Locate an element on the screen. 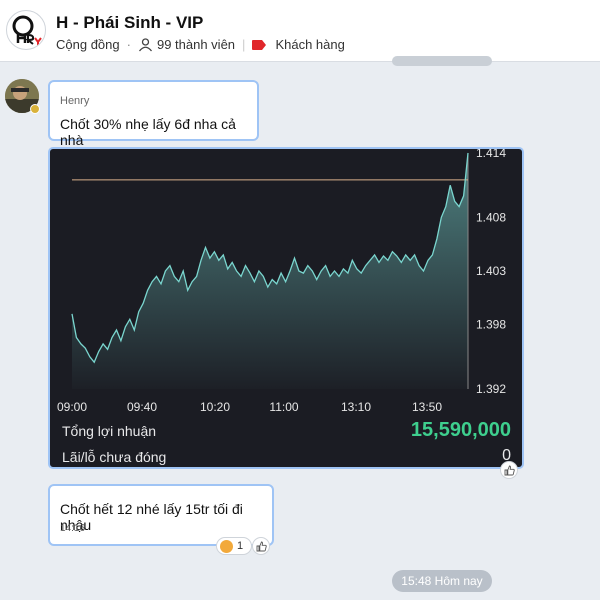 This screenshot has width=600, height=600. chart-y-tick-label: 1.408 is located at coordinates (491, 217).